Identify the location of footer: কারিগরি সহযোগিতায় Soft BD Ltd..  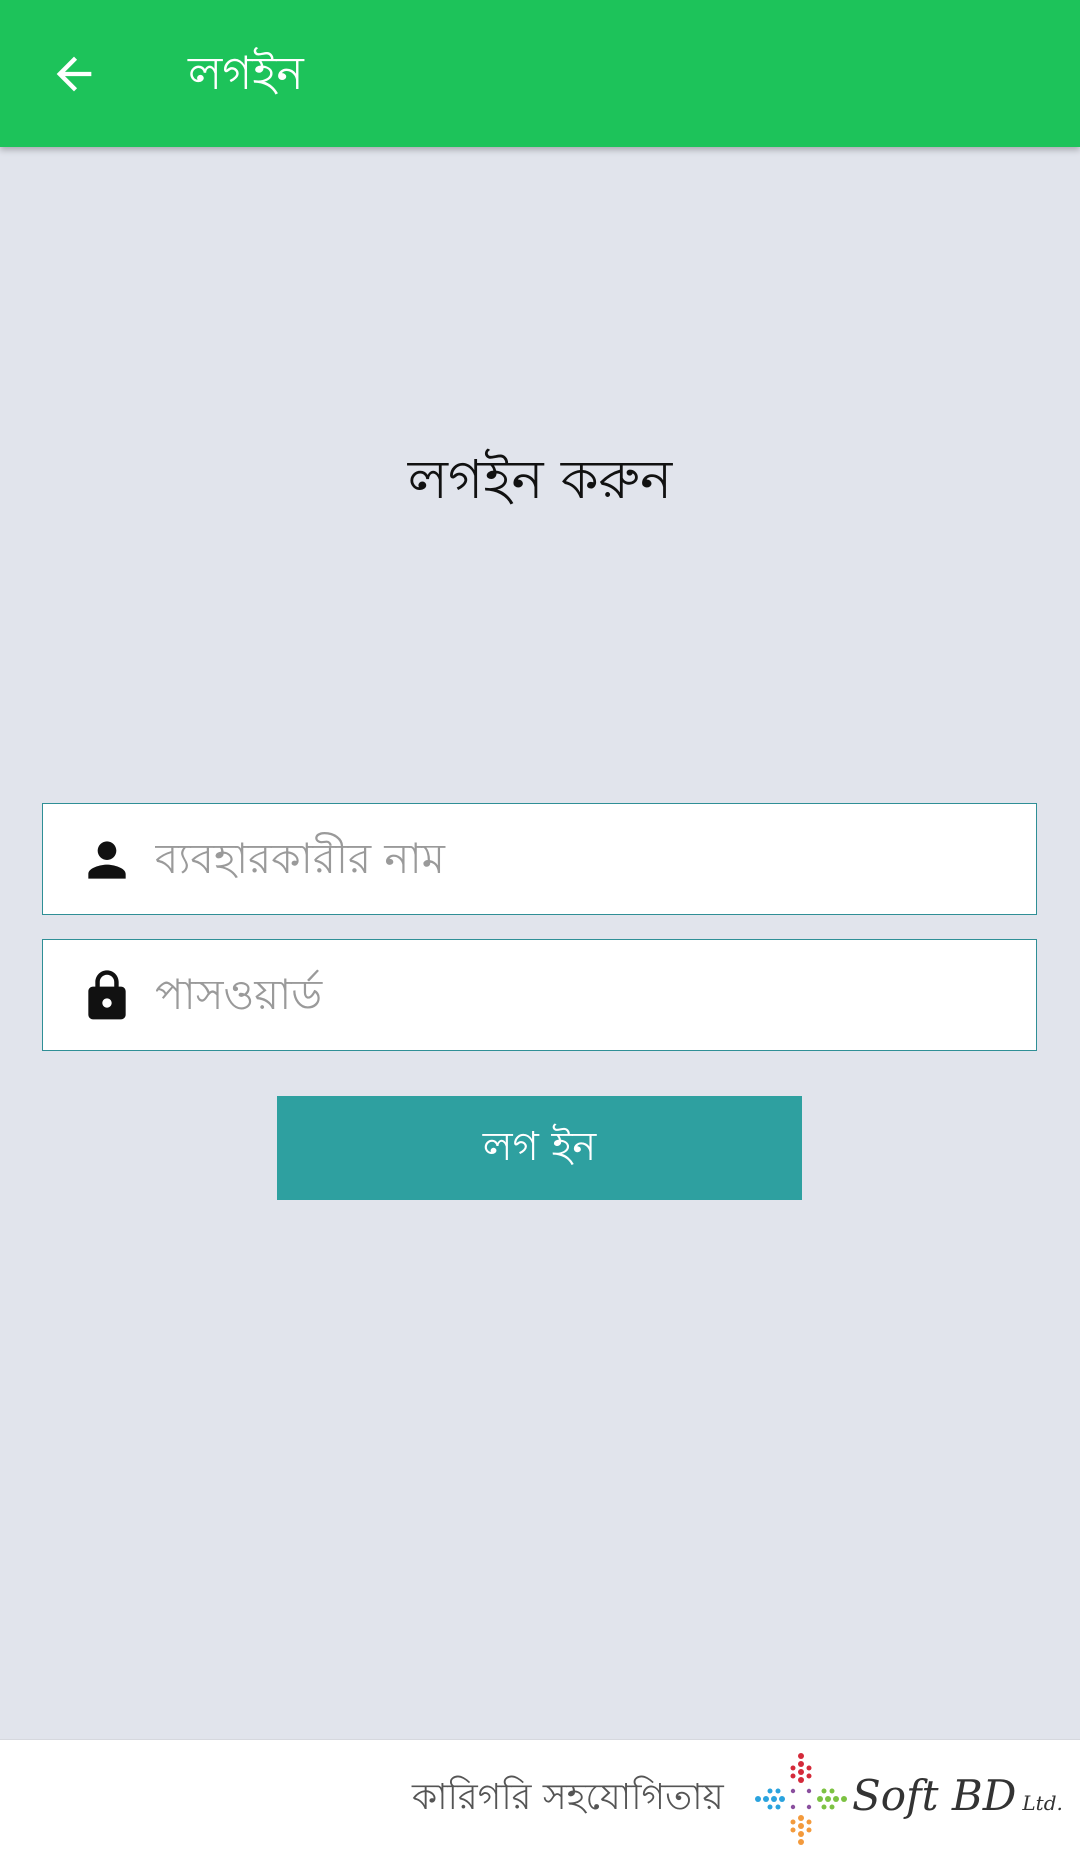
(540, 1798).